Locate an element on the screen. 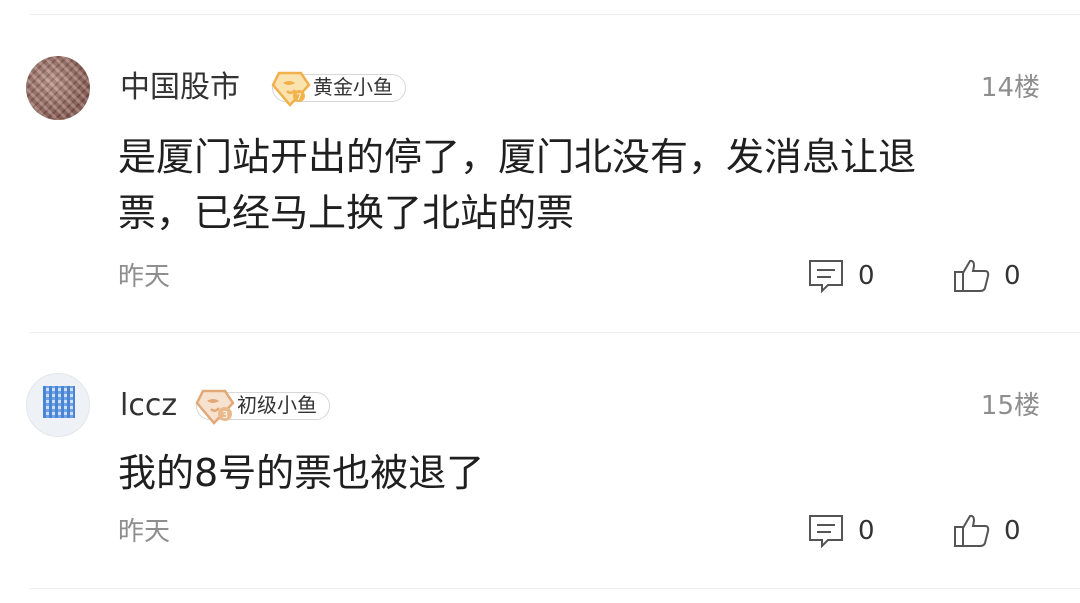  divider-top is located at coordinates (555, 14).